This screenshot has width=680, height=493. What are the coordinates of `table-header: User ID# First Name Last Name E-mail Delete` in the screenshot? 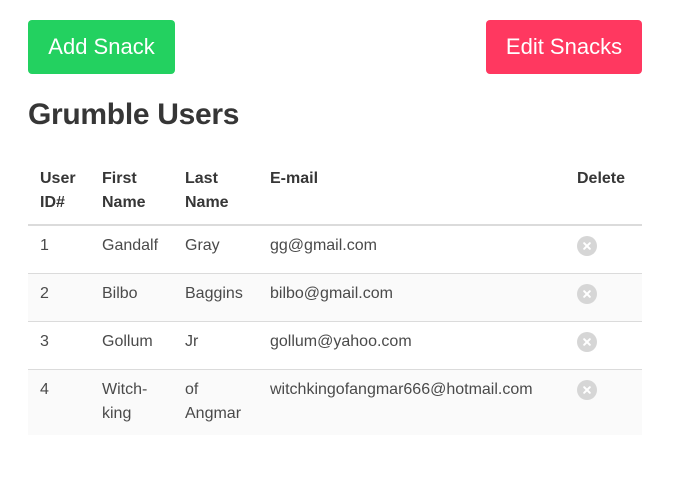 It's located at (335, 191).